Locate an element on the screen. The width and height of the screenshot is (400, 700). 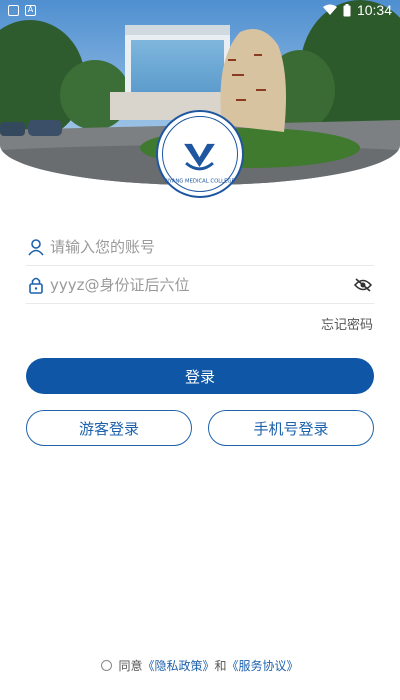
privacy-policy-link: 《隐私政策》 is located at coordinates (178, 665).